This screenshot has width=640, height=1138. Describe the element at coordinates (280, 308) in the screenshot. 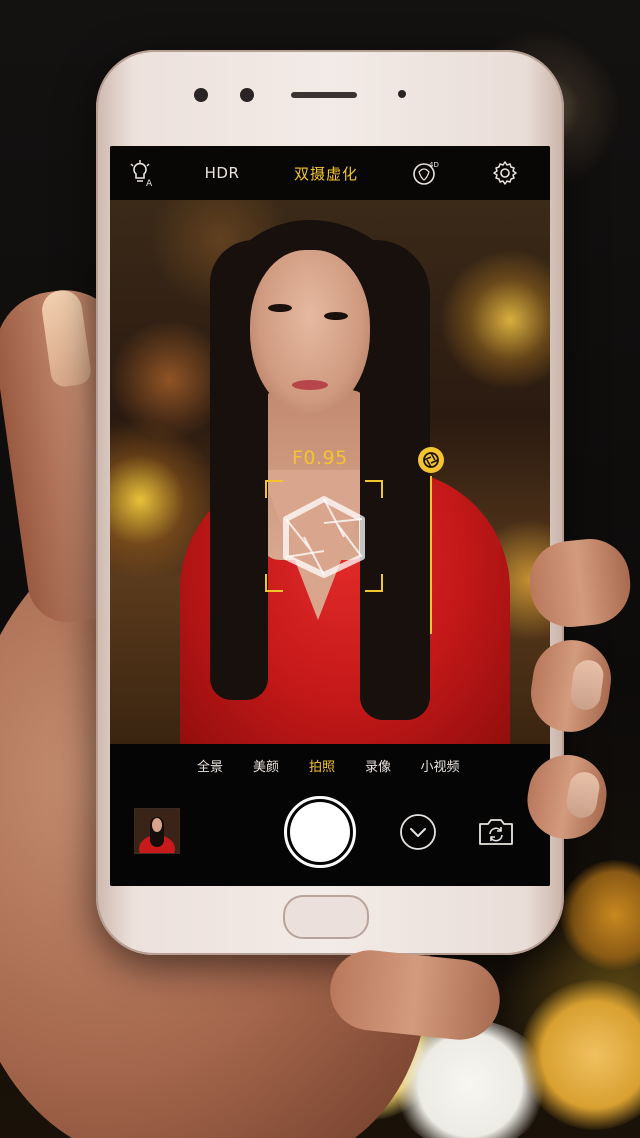

I see `subject-eye-left` at that location.